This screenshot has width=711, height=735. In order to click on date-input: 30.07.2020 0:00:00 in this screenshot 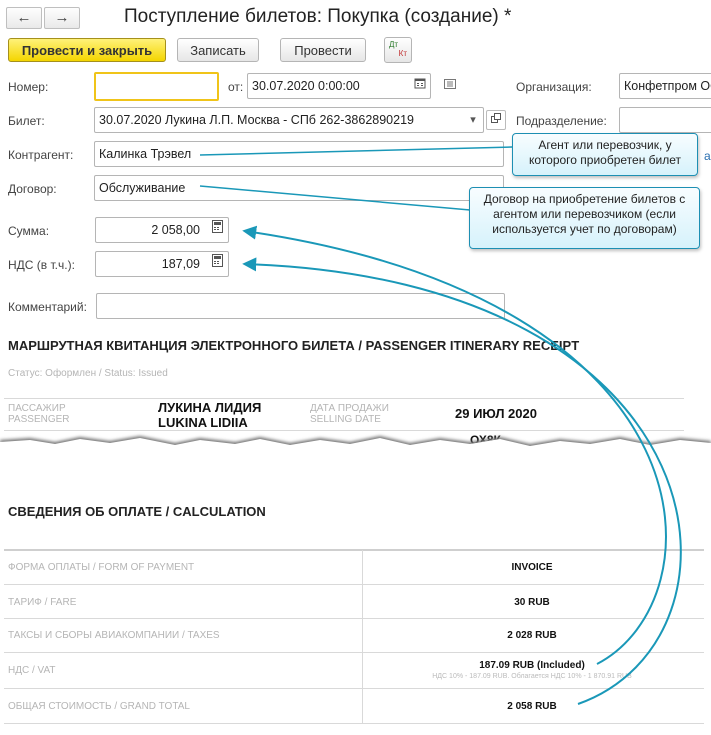, I will do `click(339, 86)`.